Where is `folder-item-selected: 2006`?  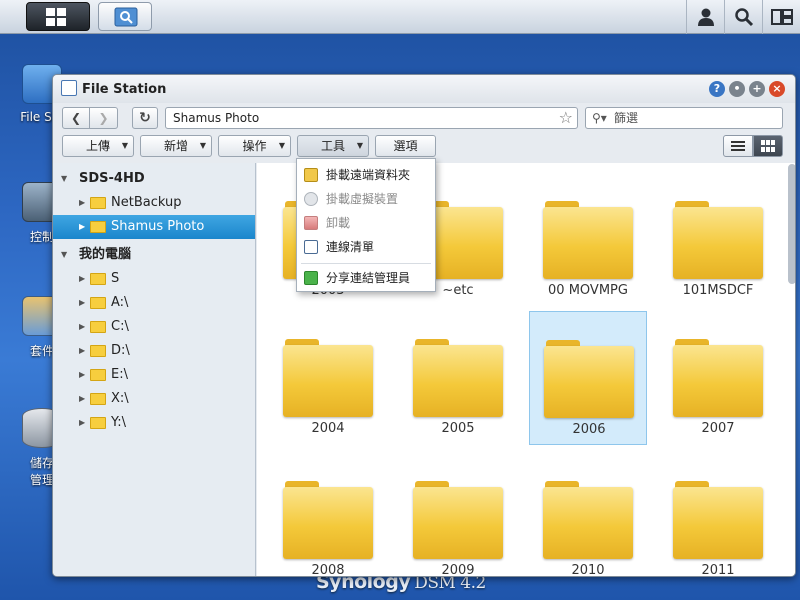
folder-item-selected: 2006 is located at coordinates (588, 378).